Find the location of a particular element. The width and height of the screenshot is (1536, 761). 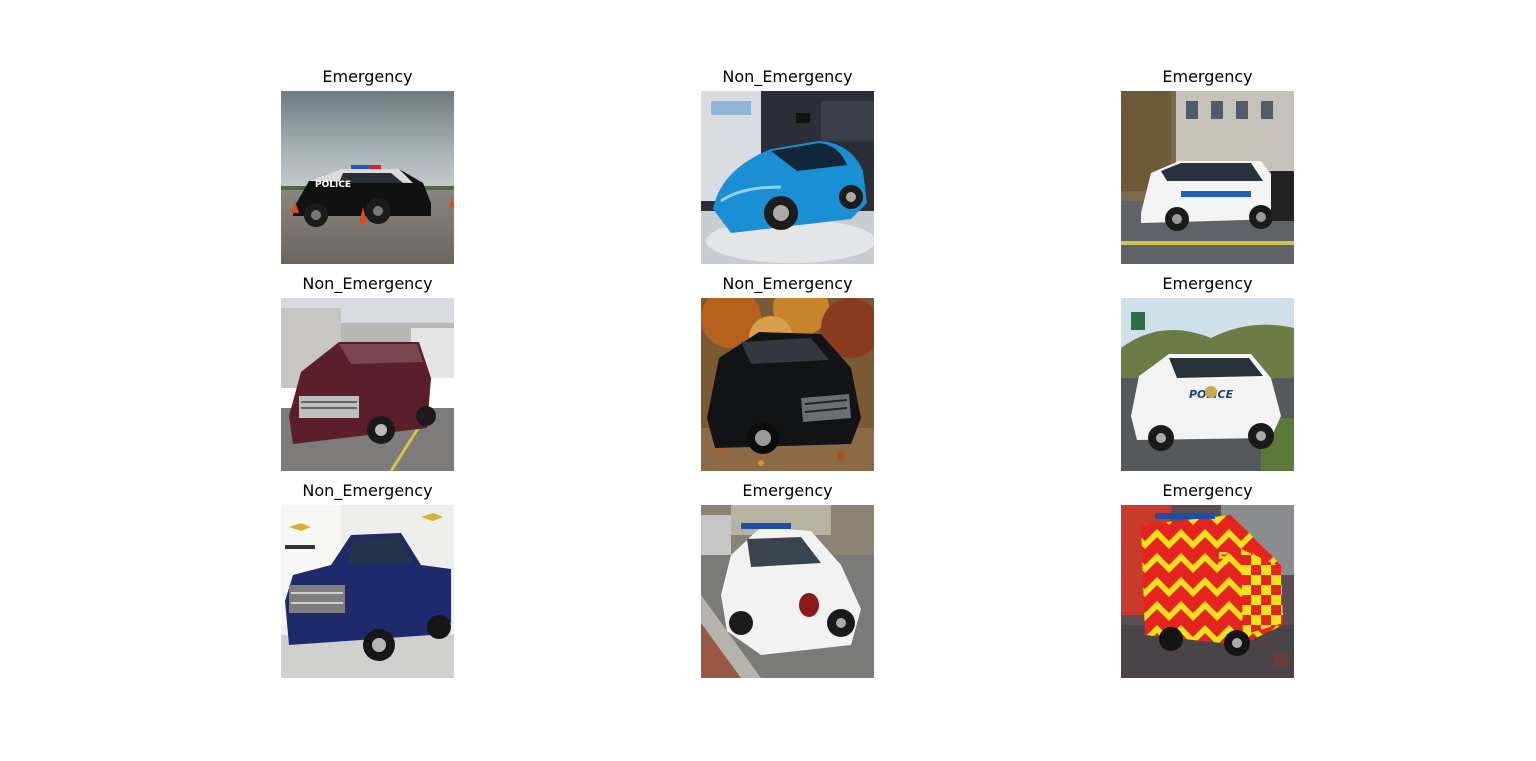

vehicle-image: 5 is located at coordinates (1207, 591).